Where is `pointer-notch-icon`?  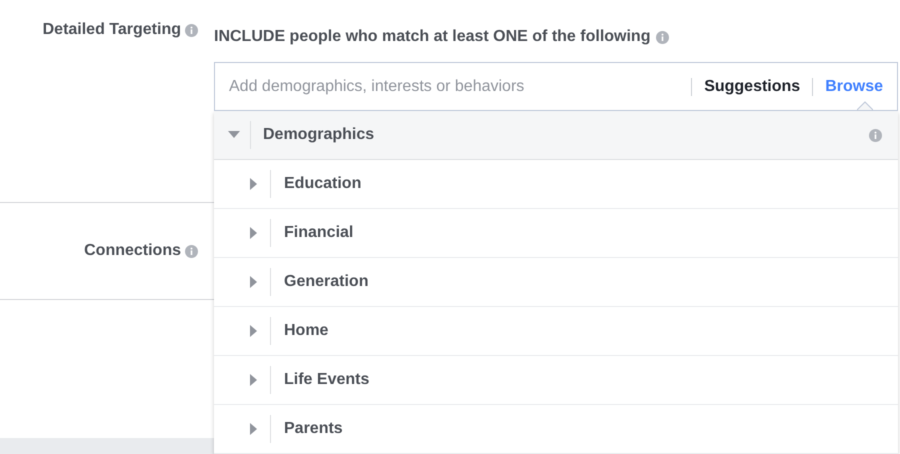
pointer-notch-icon is located at coordinates (865, 105).